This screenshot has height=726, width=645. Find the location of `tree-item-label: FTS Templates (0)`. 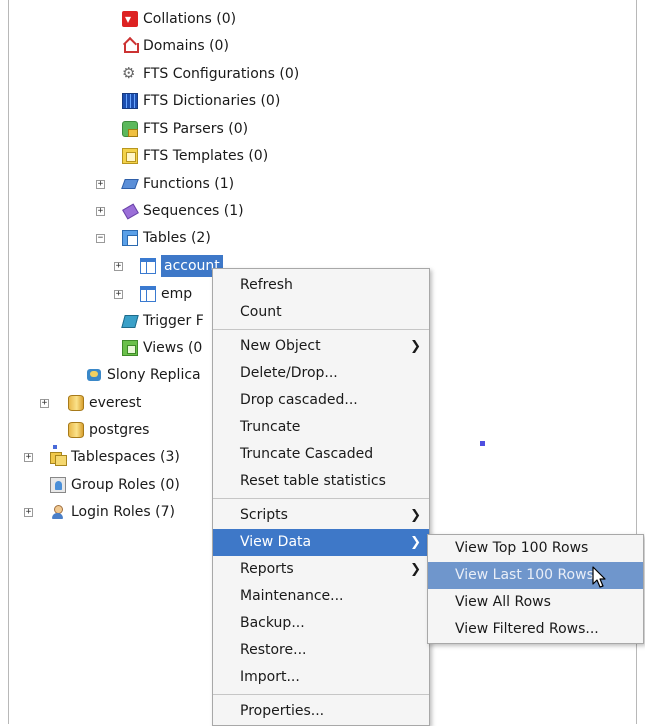

tree-item-label: FTS Templates (0) is located at coordinates (206, 156).